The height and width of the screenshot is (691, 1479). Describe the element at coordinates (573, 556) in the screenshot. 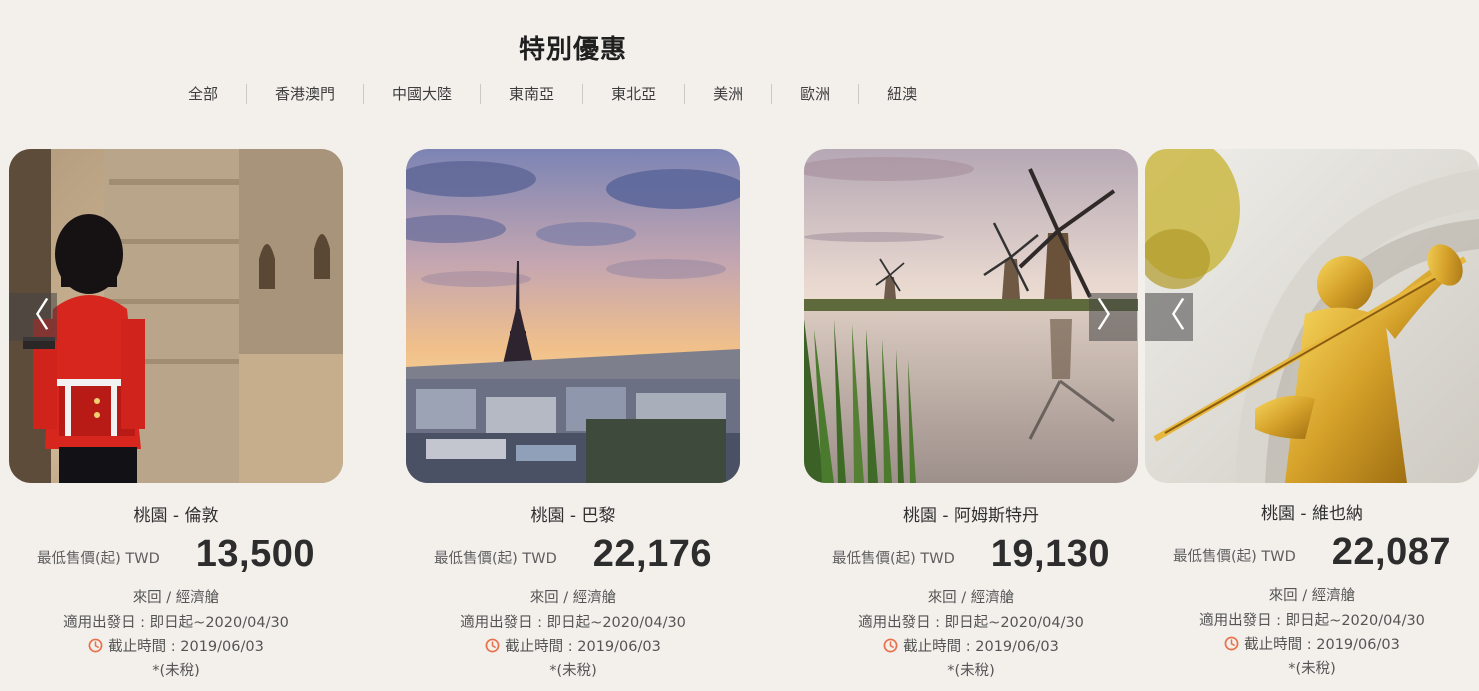

I see `price-row: 最低售價(起) TWD 22,176` at that location.